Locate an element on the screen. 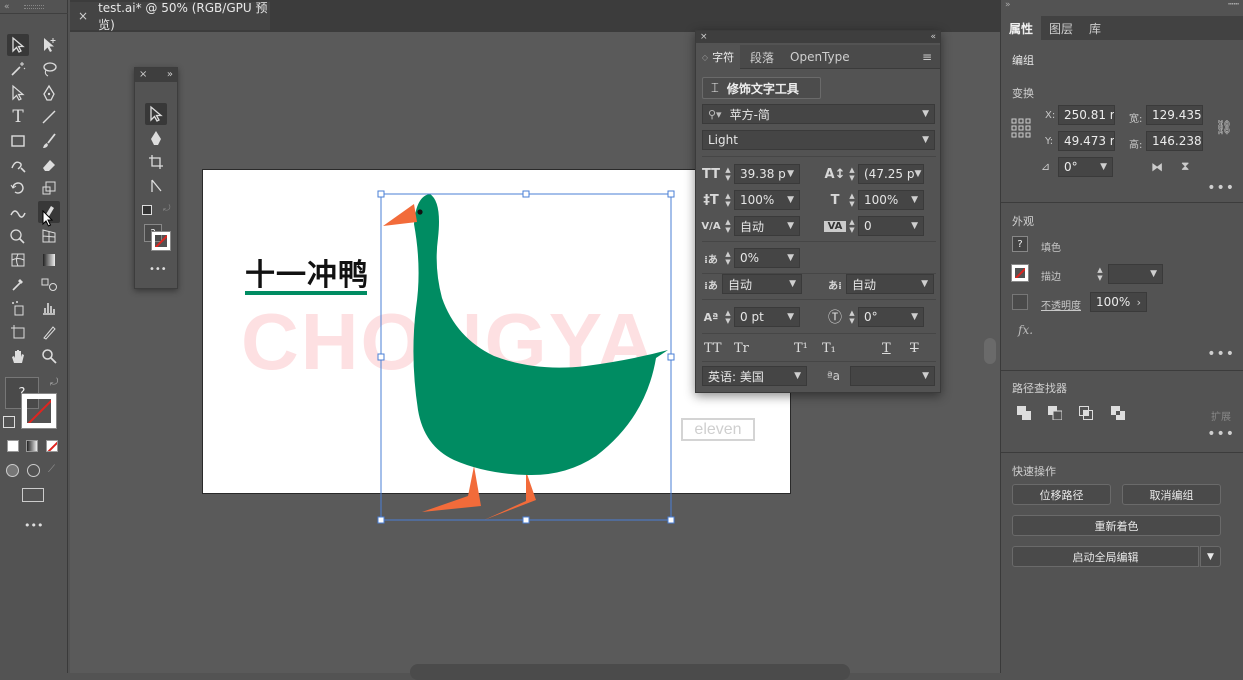 The height and width of the screenshot is (680, 1243). stroke-weight-field: ▼ is located at coordinates (1135, 274).